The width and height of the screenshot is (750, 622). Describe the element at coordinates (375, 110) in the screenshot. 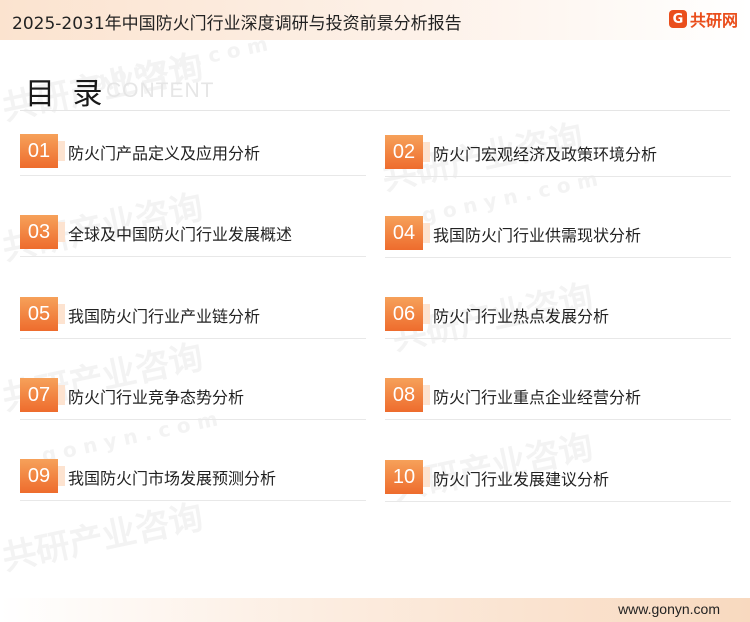

I see `title-divider` at that location.